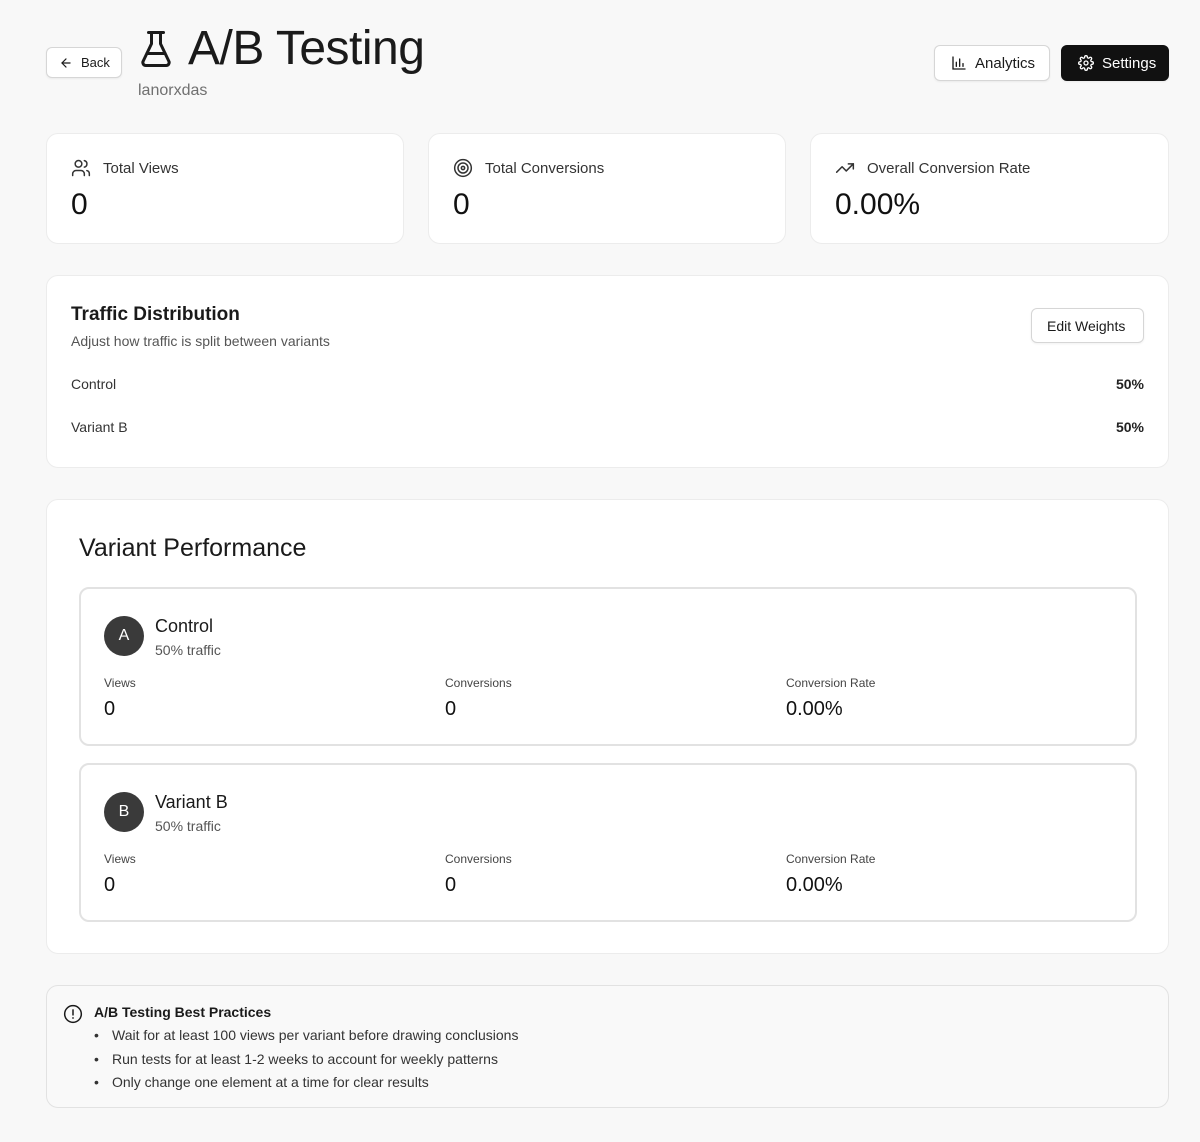  I want to click on stat-label: Total Views, so click(141, 168).